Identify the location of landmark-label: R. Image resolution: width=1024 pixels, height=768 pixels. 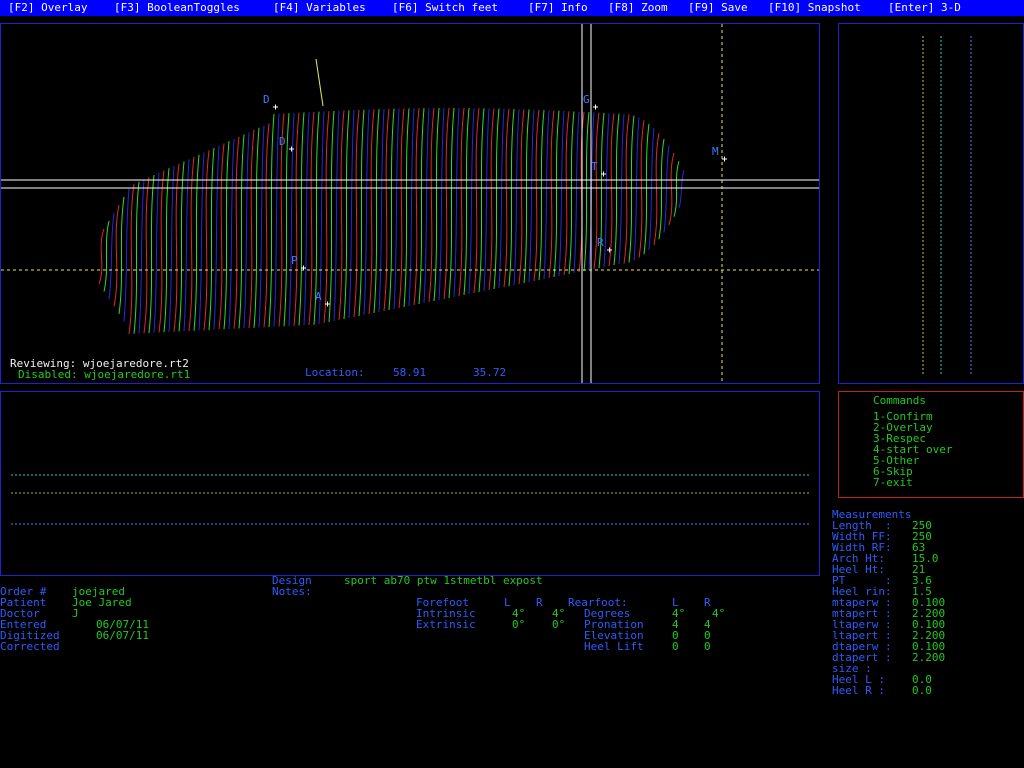
(600, 242).